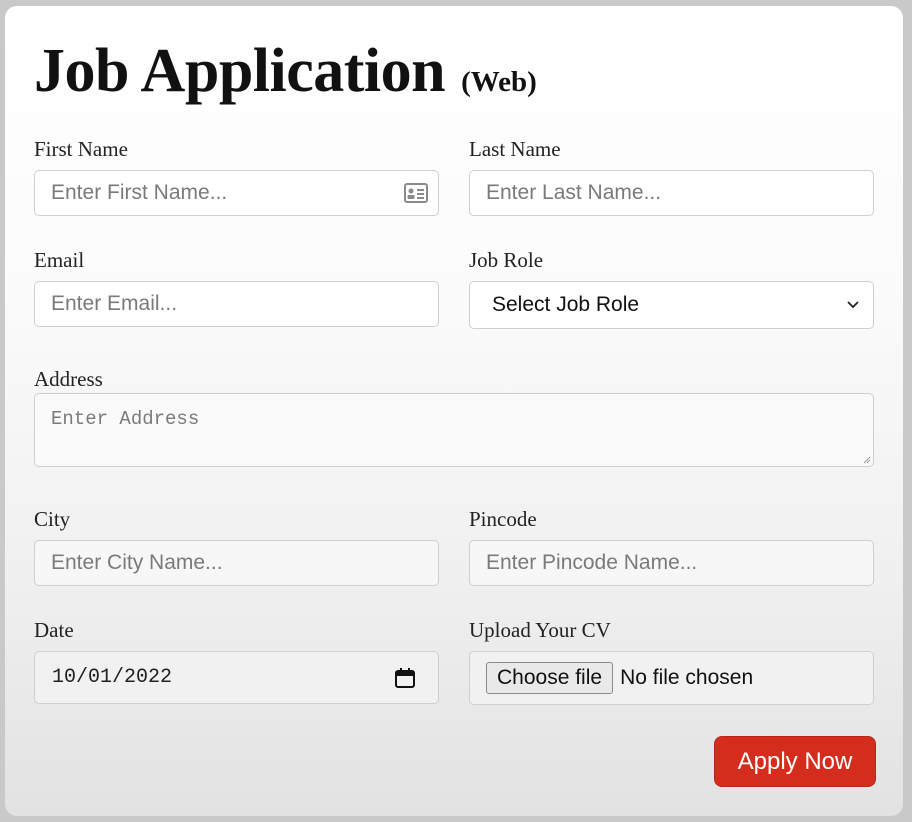  What do you see at coordinates (54, 630) in the screenshot?
I see `date-label: Date` at bounding box center [54, 630].